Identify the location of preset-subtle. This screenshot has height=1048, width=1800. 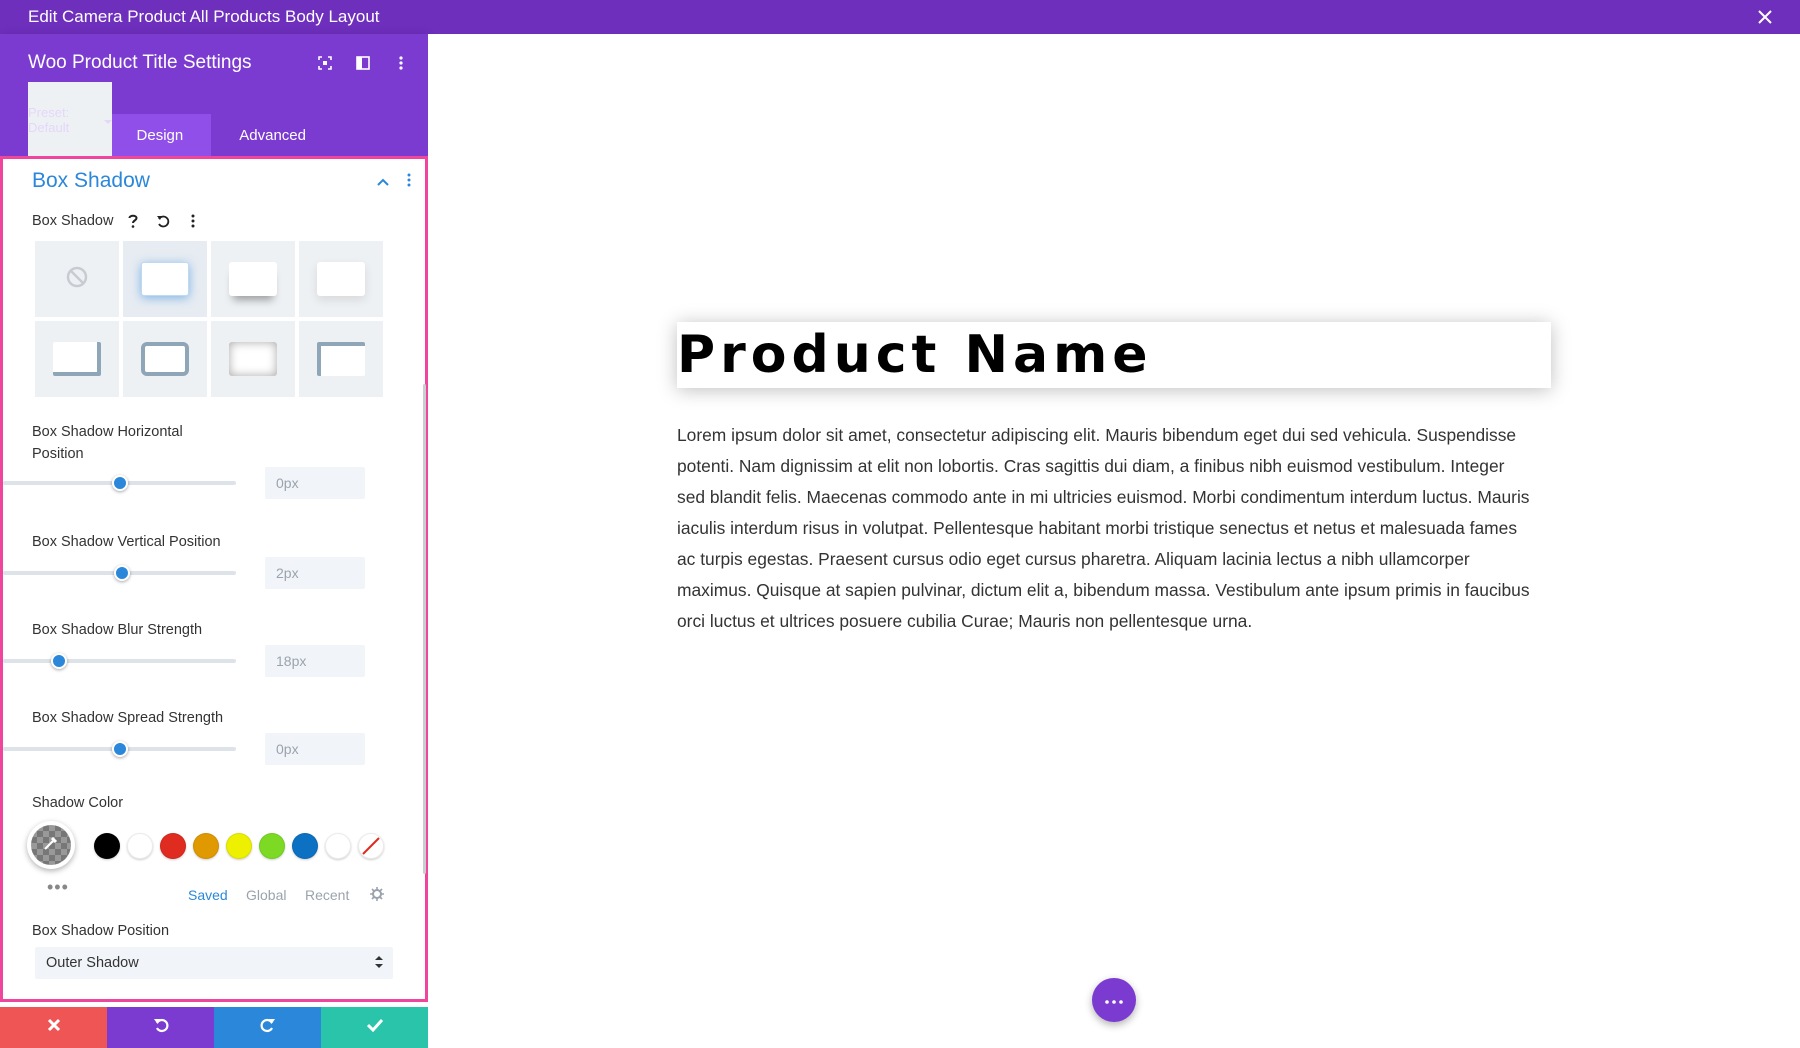
(341, 279).